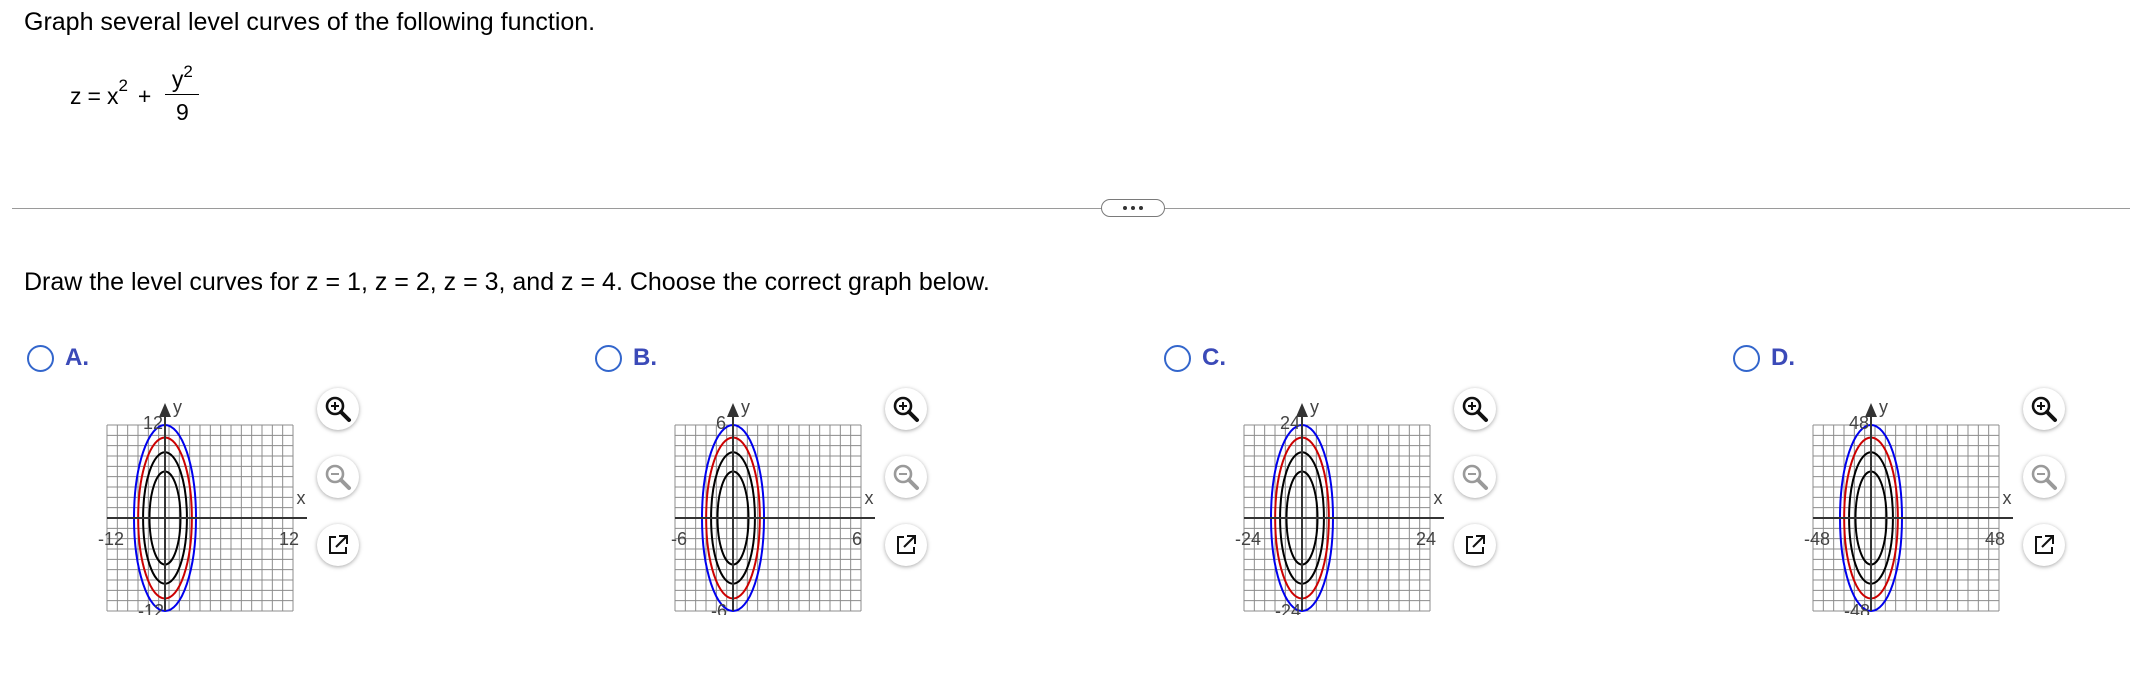  Describe the element at coordinates (1324, 500) in the screenshot. I see `option-c-graph: y x 24 -24 -24 24` at that location.